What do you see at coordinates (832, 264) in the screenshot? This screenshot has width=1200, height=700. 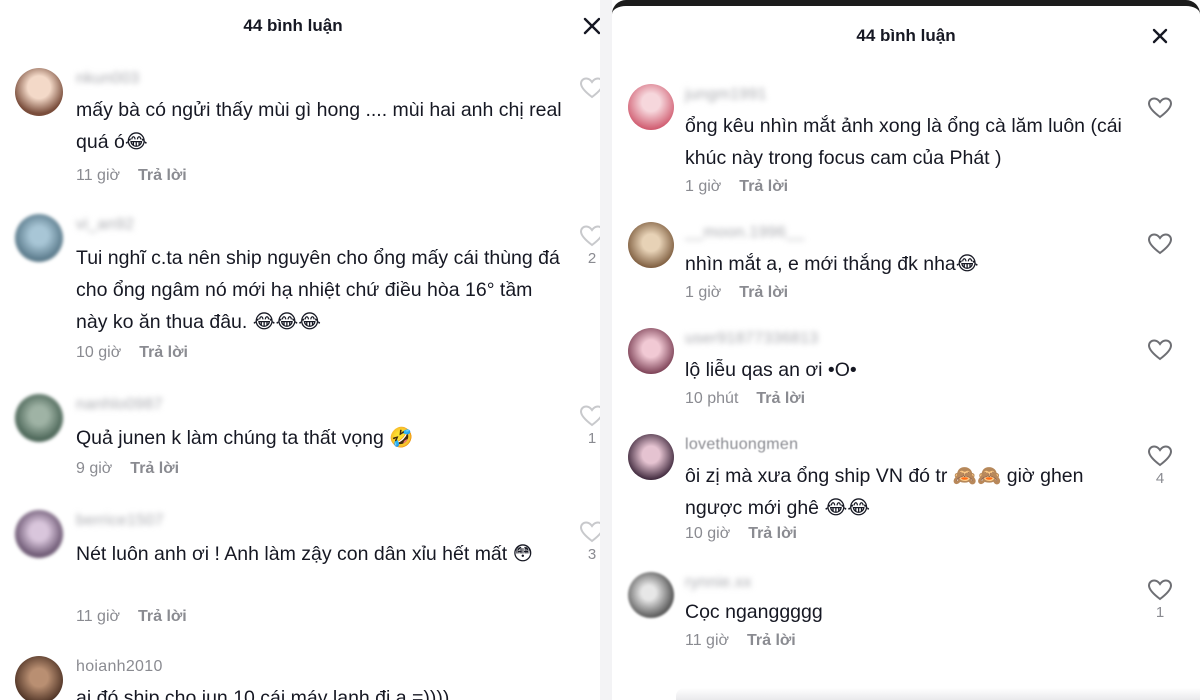 I see `comment-text: nhìn mắt a, e mới thắng đk nha😂` at bounding box center [832, 264].